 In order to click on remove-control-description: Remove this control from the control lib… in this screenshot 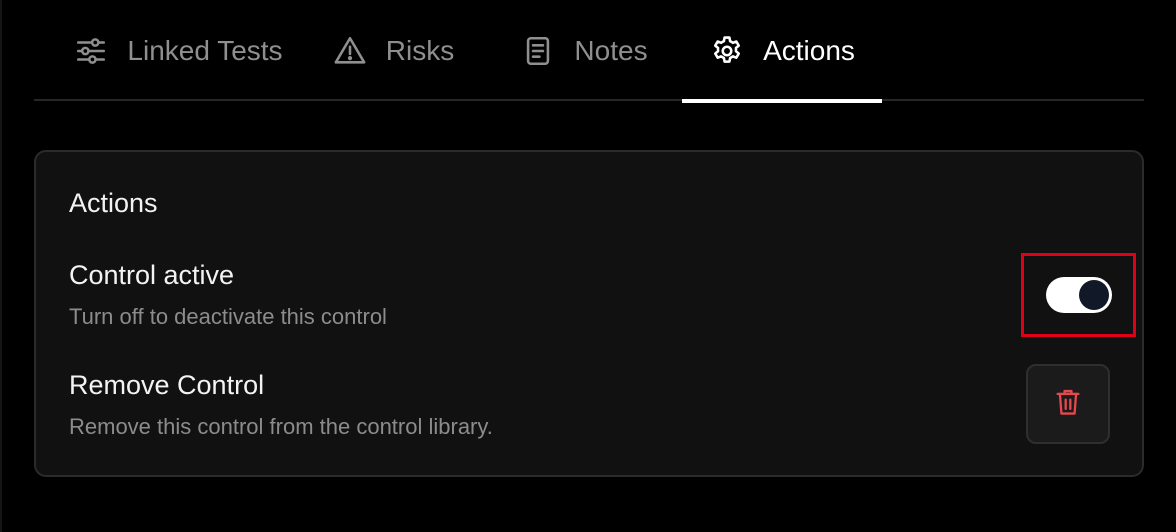, I will do `click(281, 426)`.